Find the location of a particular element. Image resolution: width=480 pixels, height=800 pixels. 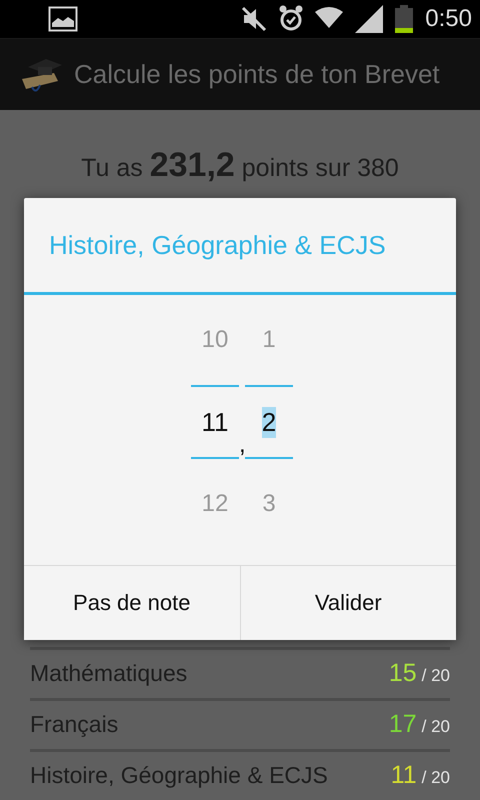

battery-icon is located at coordinates (404, 19).